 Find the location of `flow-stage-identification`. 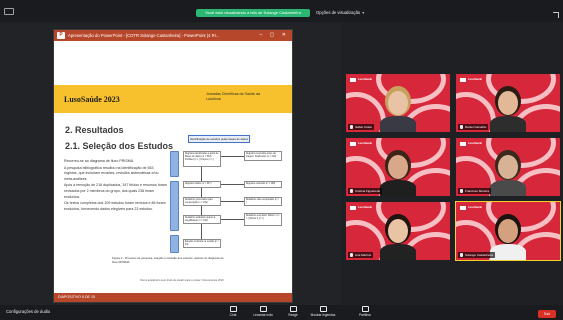

flow-stage-identification is located at coordinates (174, 164).